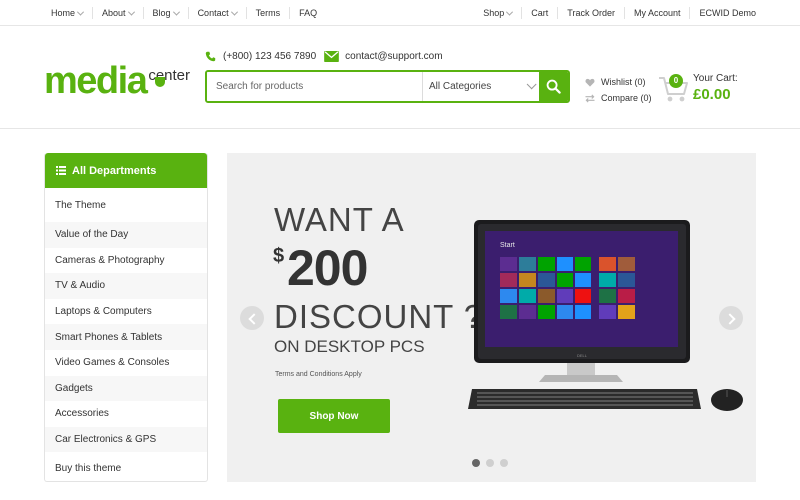 The height and width of the screenshot is (500, 800). I want to click on nav-ecwid-demo: ECWID Demo, so click(723, 13).